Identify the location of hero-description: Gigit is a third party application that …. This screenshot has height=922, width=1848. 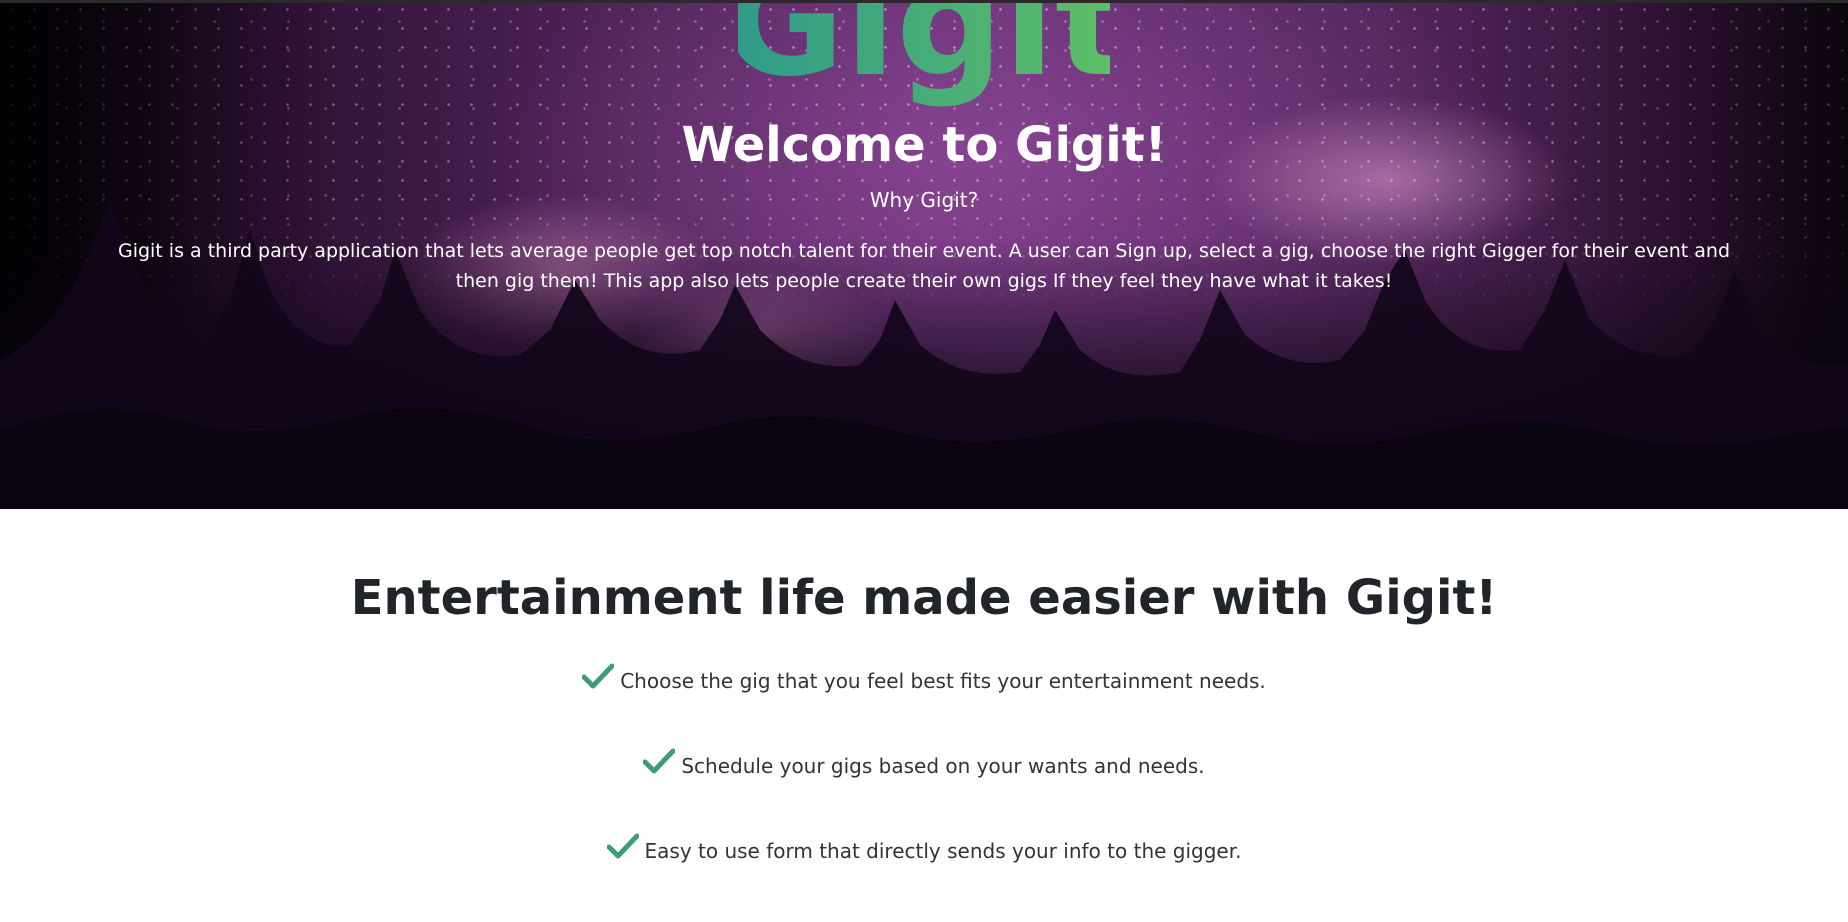
(924, 266).